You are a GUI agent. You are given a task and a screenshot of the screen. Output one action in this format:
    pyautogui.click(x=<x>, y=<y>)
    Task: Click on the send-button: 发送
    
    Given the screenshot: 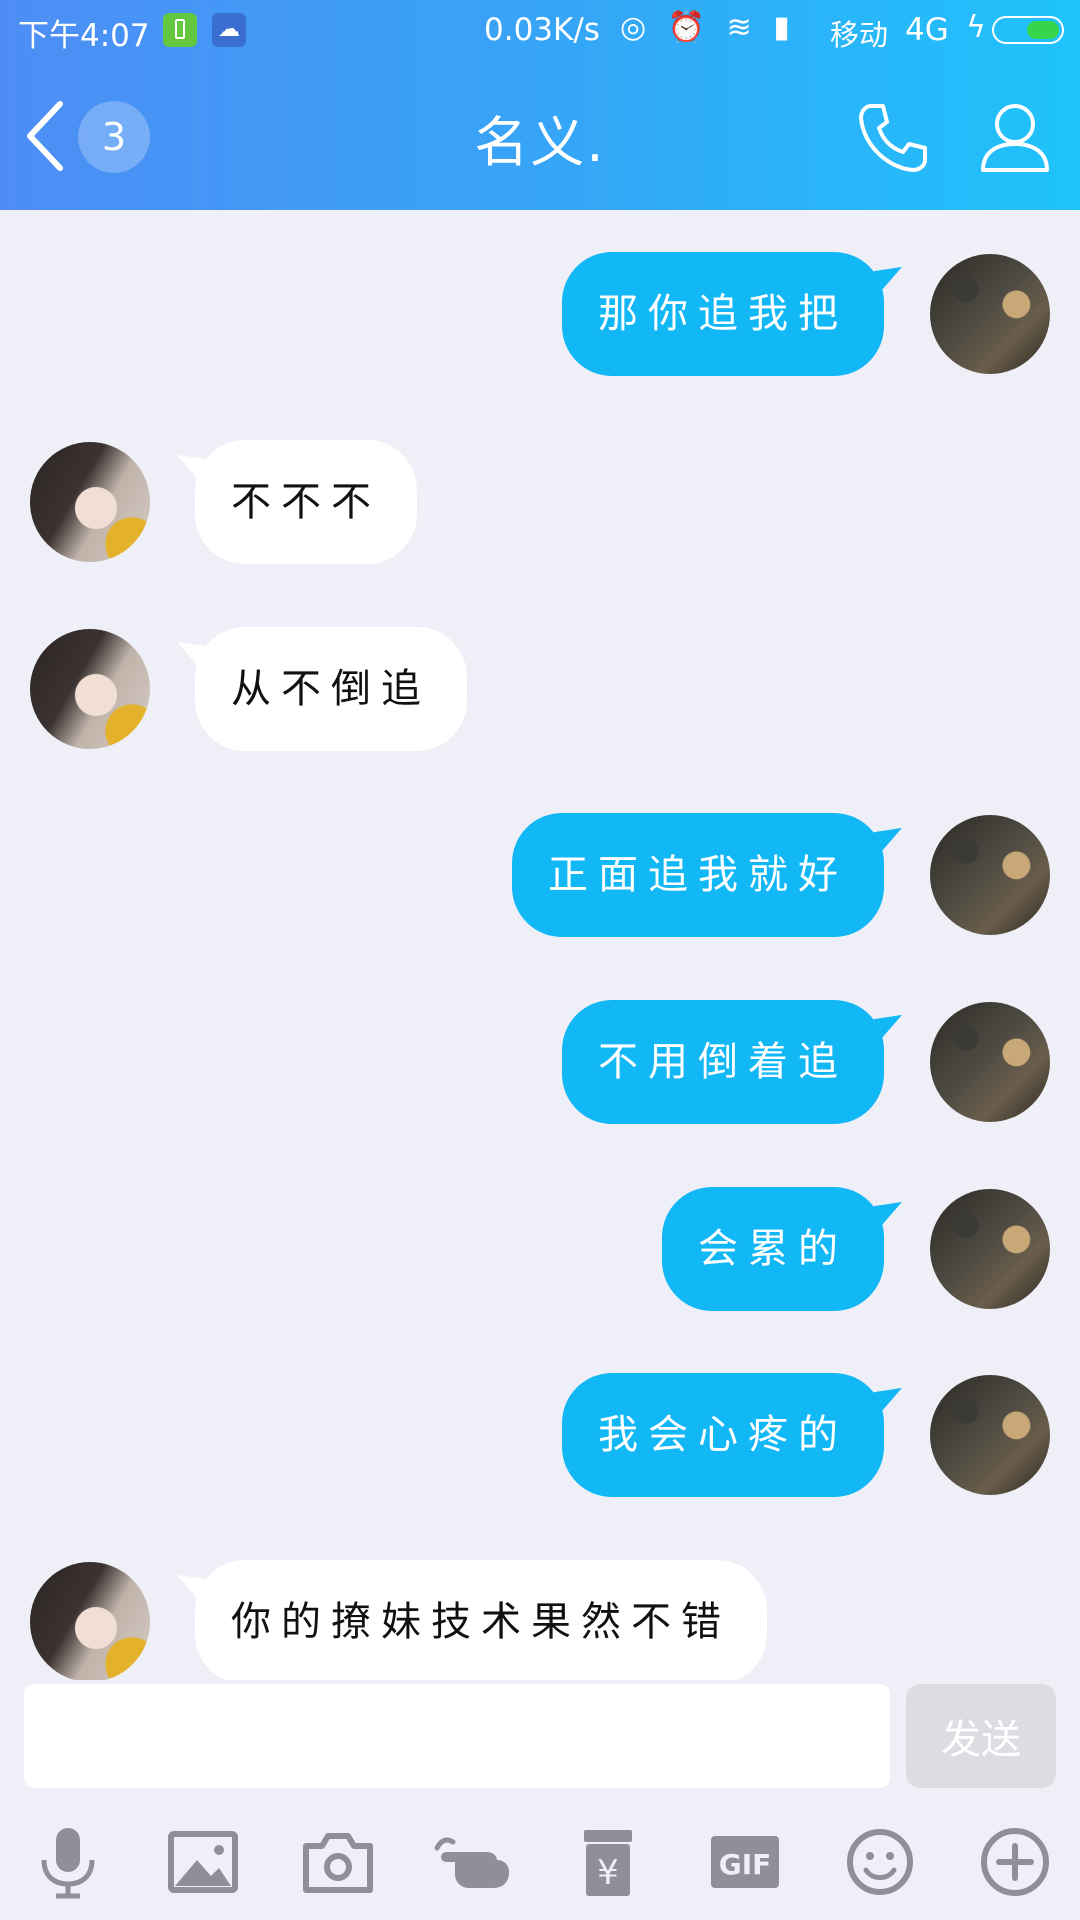 What is the action you would take?
    pyautogui.click(x=981, y=1736)
    